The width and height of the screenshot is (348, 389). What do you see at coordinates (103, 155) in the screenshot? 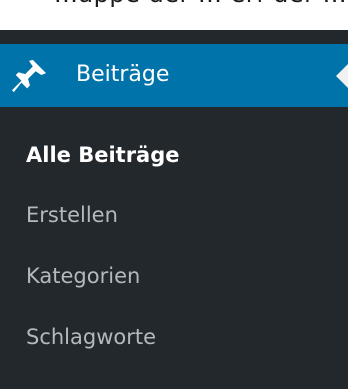
I see `submenu-item-alle-beitraege: Alle Beiträge` at bounding box center [103, 155].